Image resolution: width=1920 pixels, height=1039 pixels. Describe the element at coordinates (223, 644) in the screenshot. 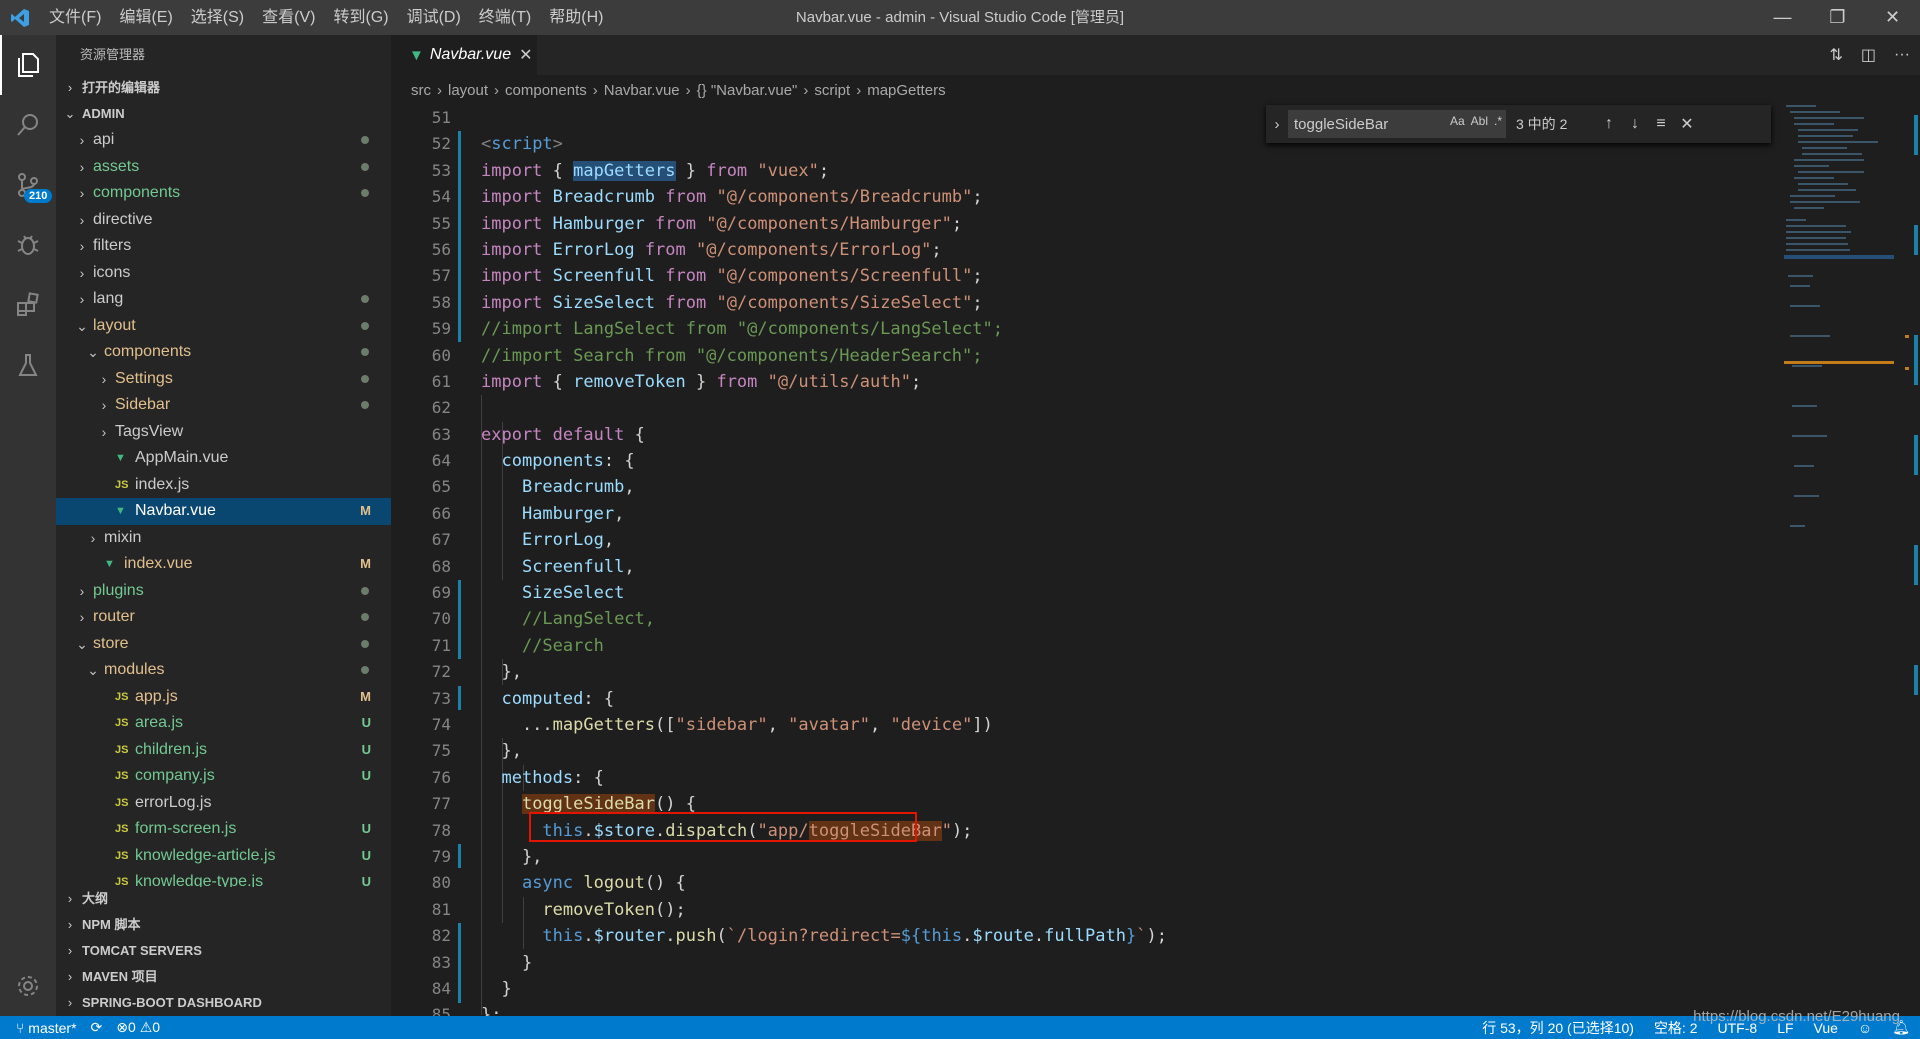

I see `folder-item: ⌄ store` at that location.